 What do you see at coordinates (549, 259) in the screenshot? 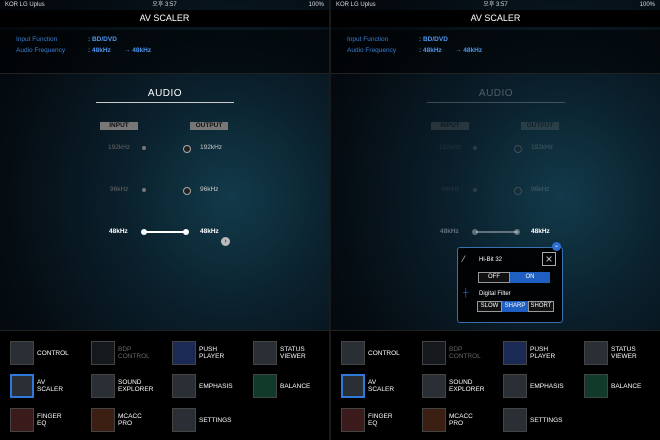
I see `close-icon: ×` at bounding box center [549, 259].